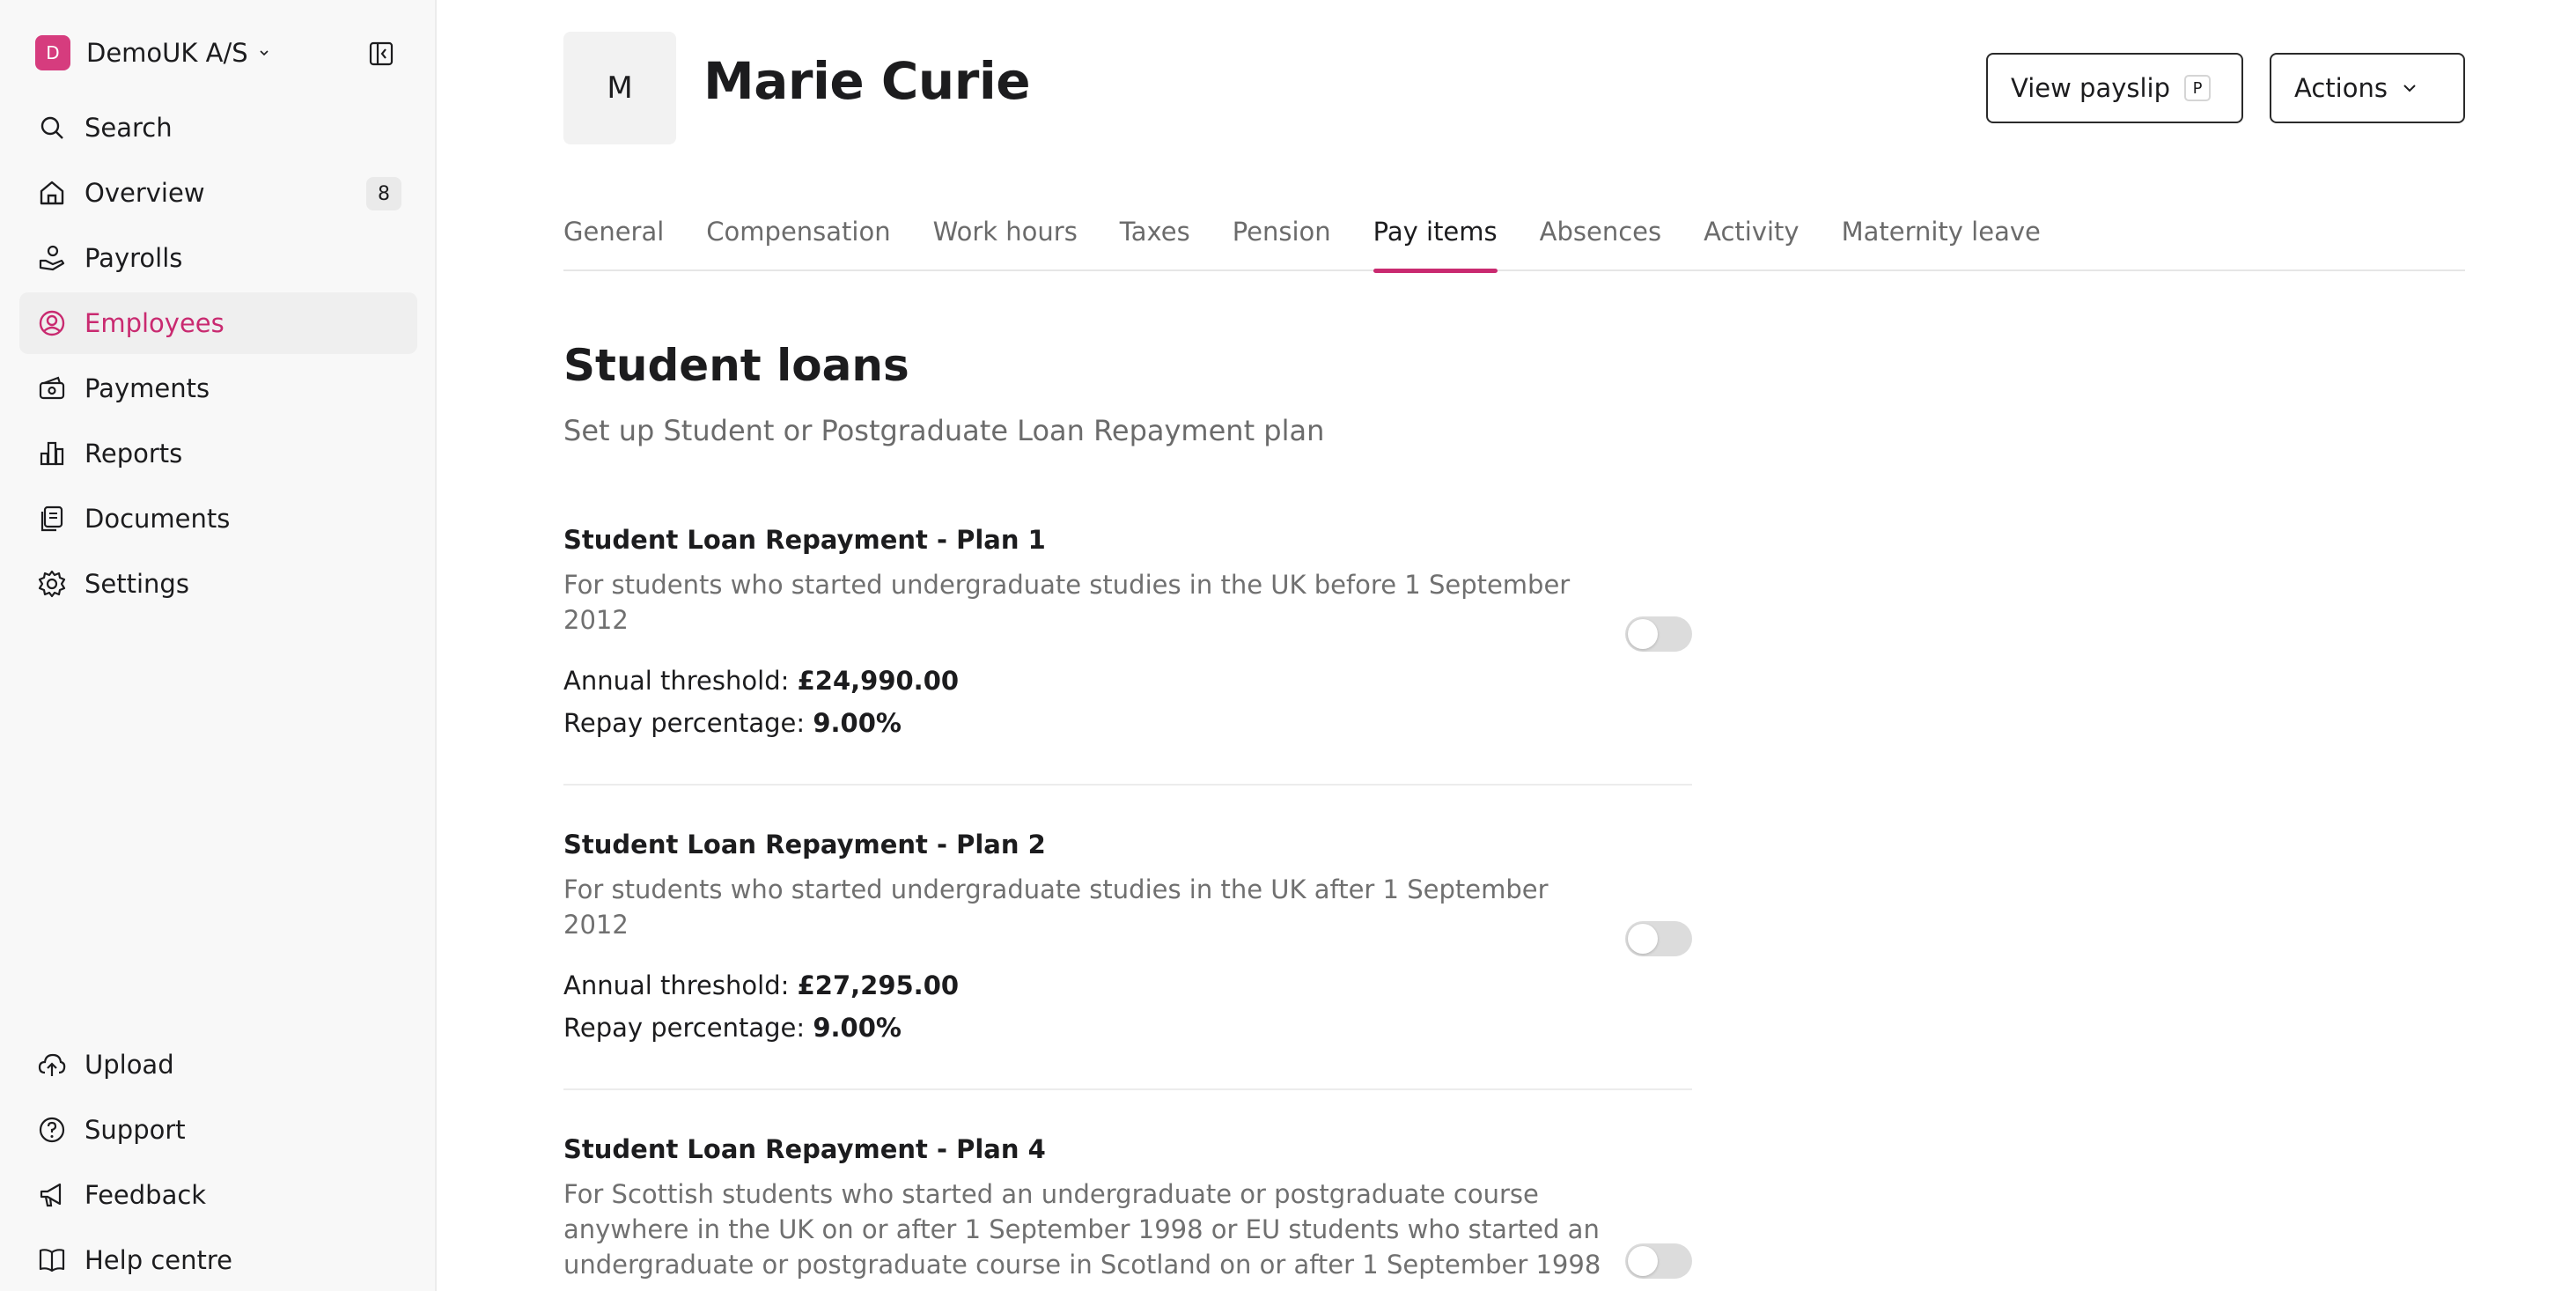 This screenshot has height=1291, width=2576. What do you see at coordinates (218, 1162) in the screenshot?
I see `sidebar-bottom-nav: Upload Support Feedback Help centre` at bounding box center [218, 1162].